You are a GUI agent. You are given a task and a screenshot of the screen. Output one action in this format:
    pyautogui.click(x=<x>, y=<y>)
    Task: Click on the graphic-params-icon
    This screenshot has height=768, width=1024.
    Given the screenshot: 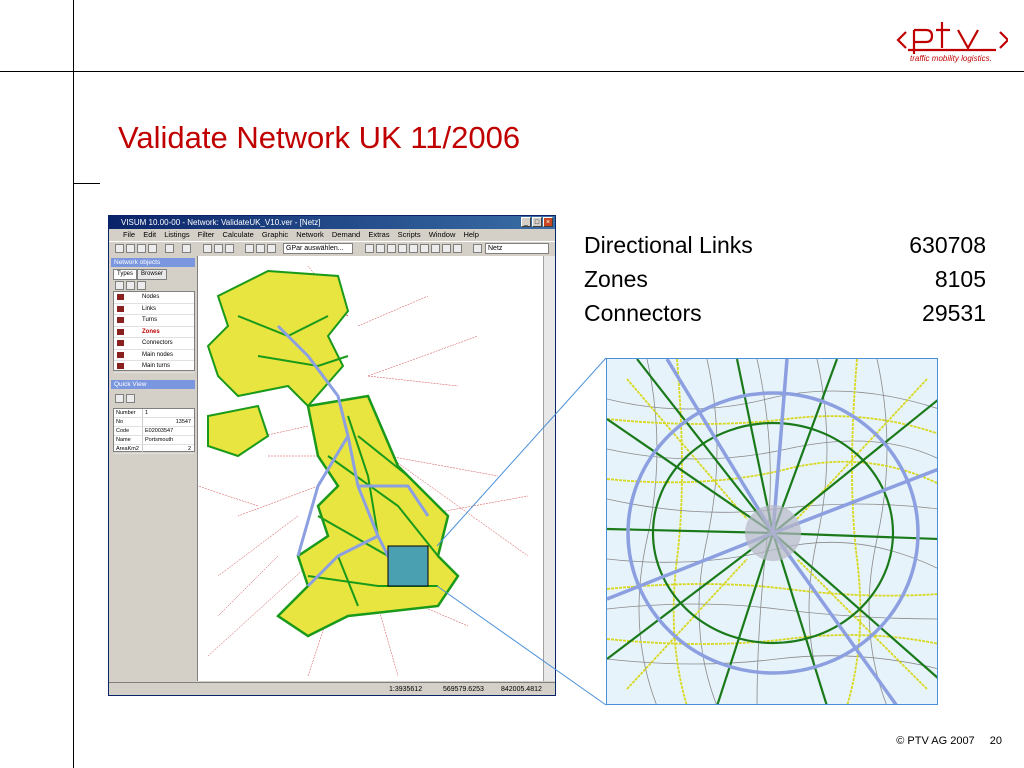 What is the action you would take?
    pyautogui.click(x=260, y=248)
    